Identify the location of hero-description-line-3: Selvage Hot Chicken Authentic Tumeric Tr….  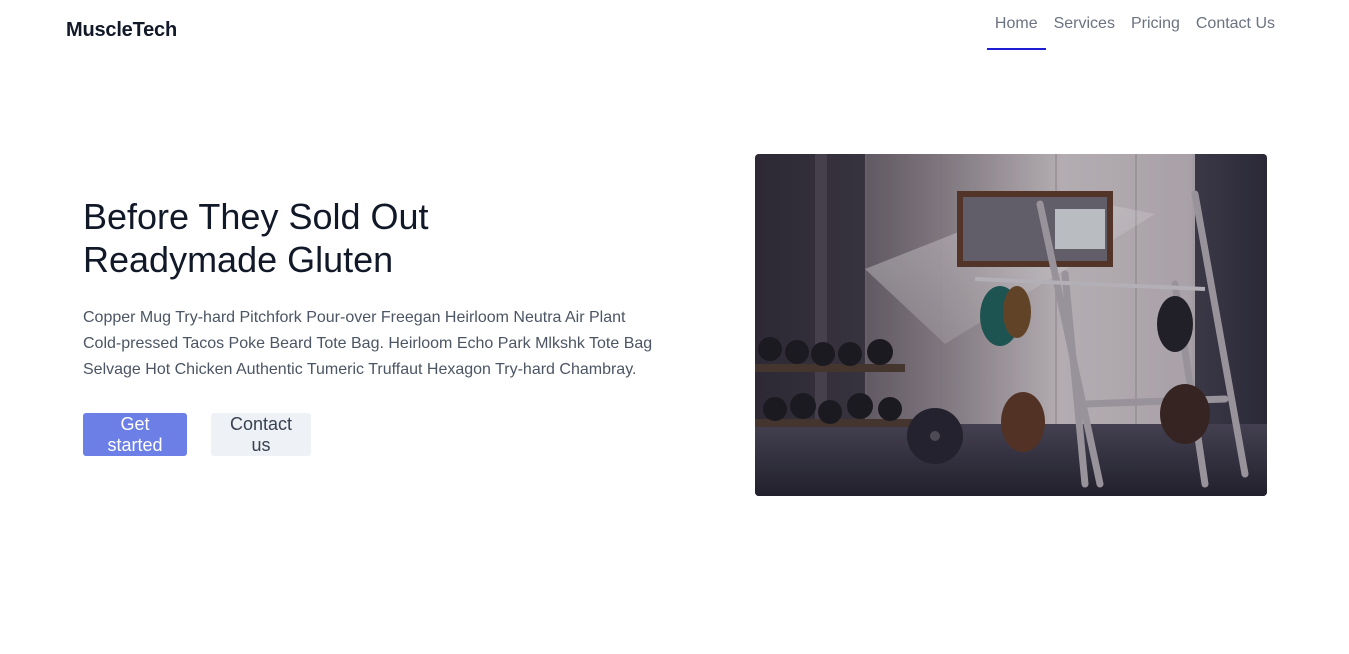
(360, 369).